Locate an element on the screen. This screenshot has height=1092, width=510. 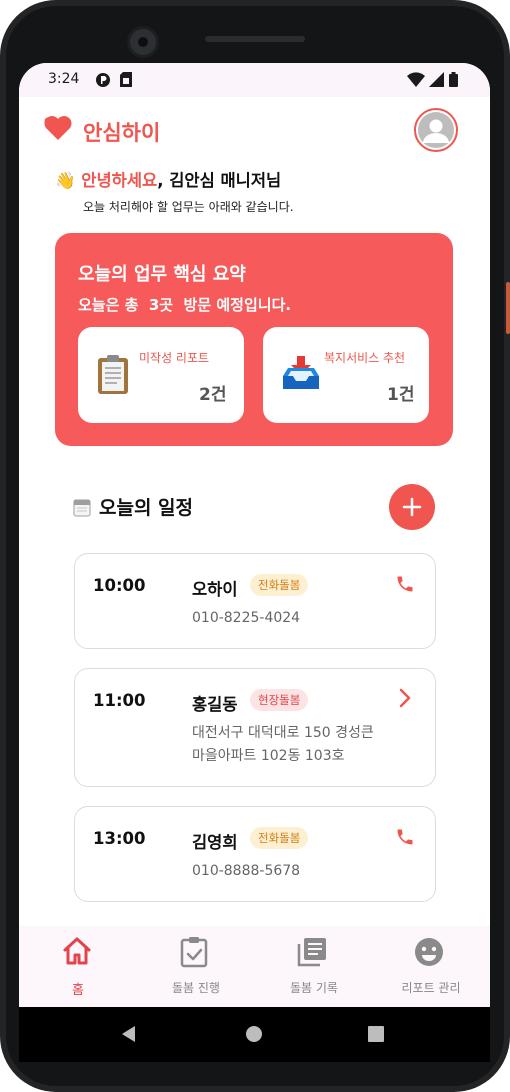
schedule-time: 10:00 is located at coordinates (119, 585).